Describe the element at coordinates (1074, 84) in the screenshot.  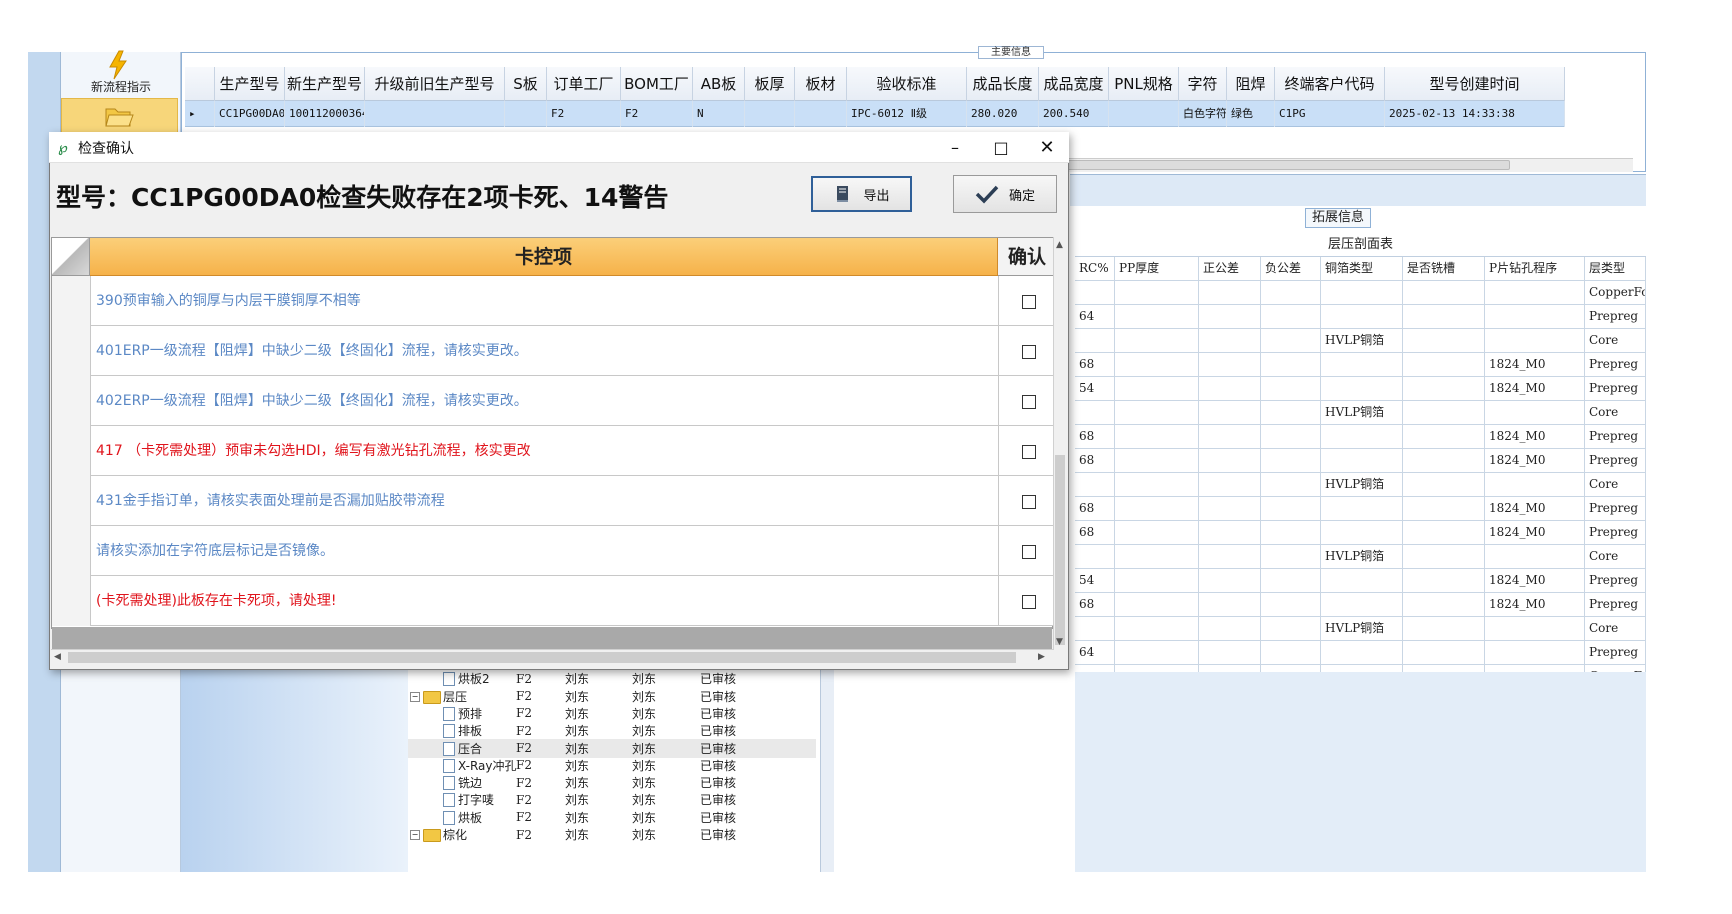
I see `grid-column-header: 成品宽度` at that location.